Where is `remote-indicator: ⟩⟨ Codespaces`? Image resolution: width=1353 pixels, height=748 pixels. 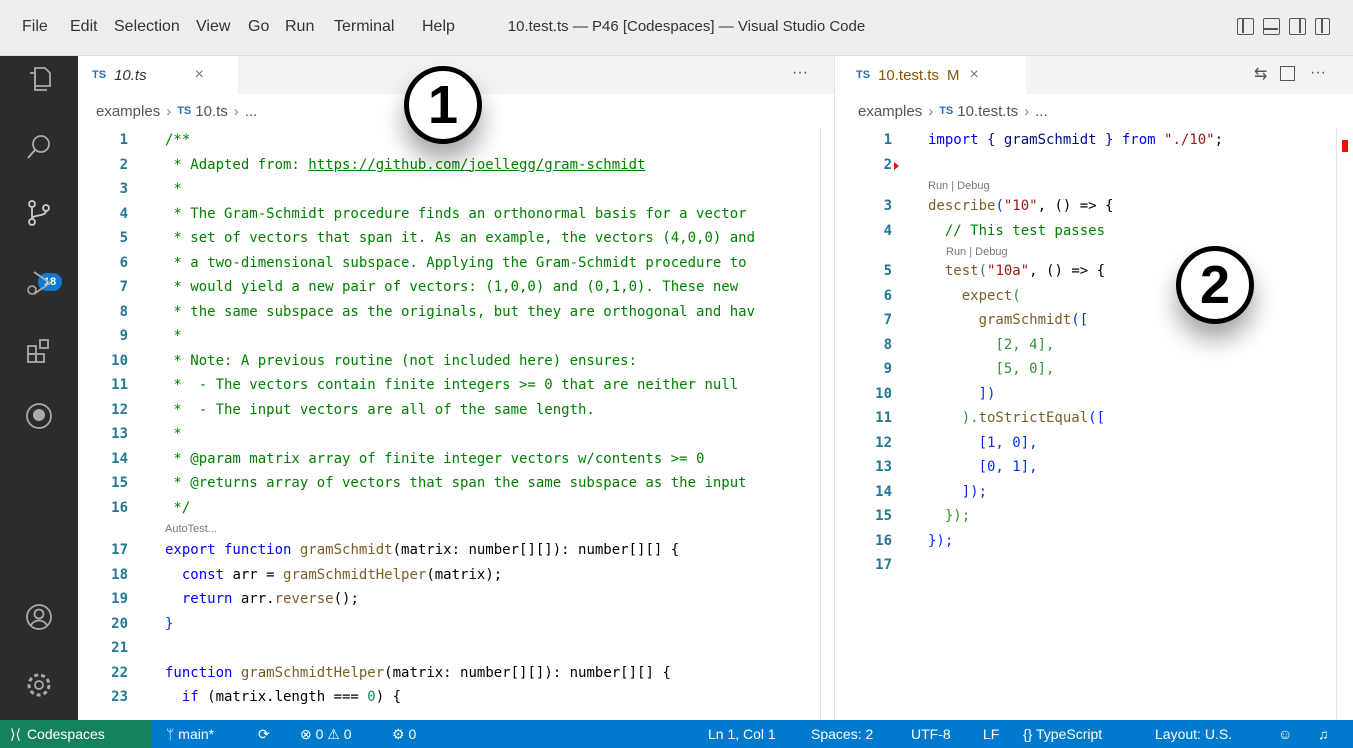
remote-indicator: ⟩⟨ Codespaces is located at coordinates (76, 734).